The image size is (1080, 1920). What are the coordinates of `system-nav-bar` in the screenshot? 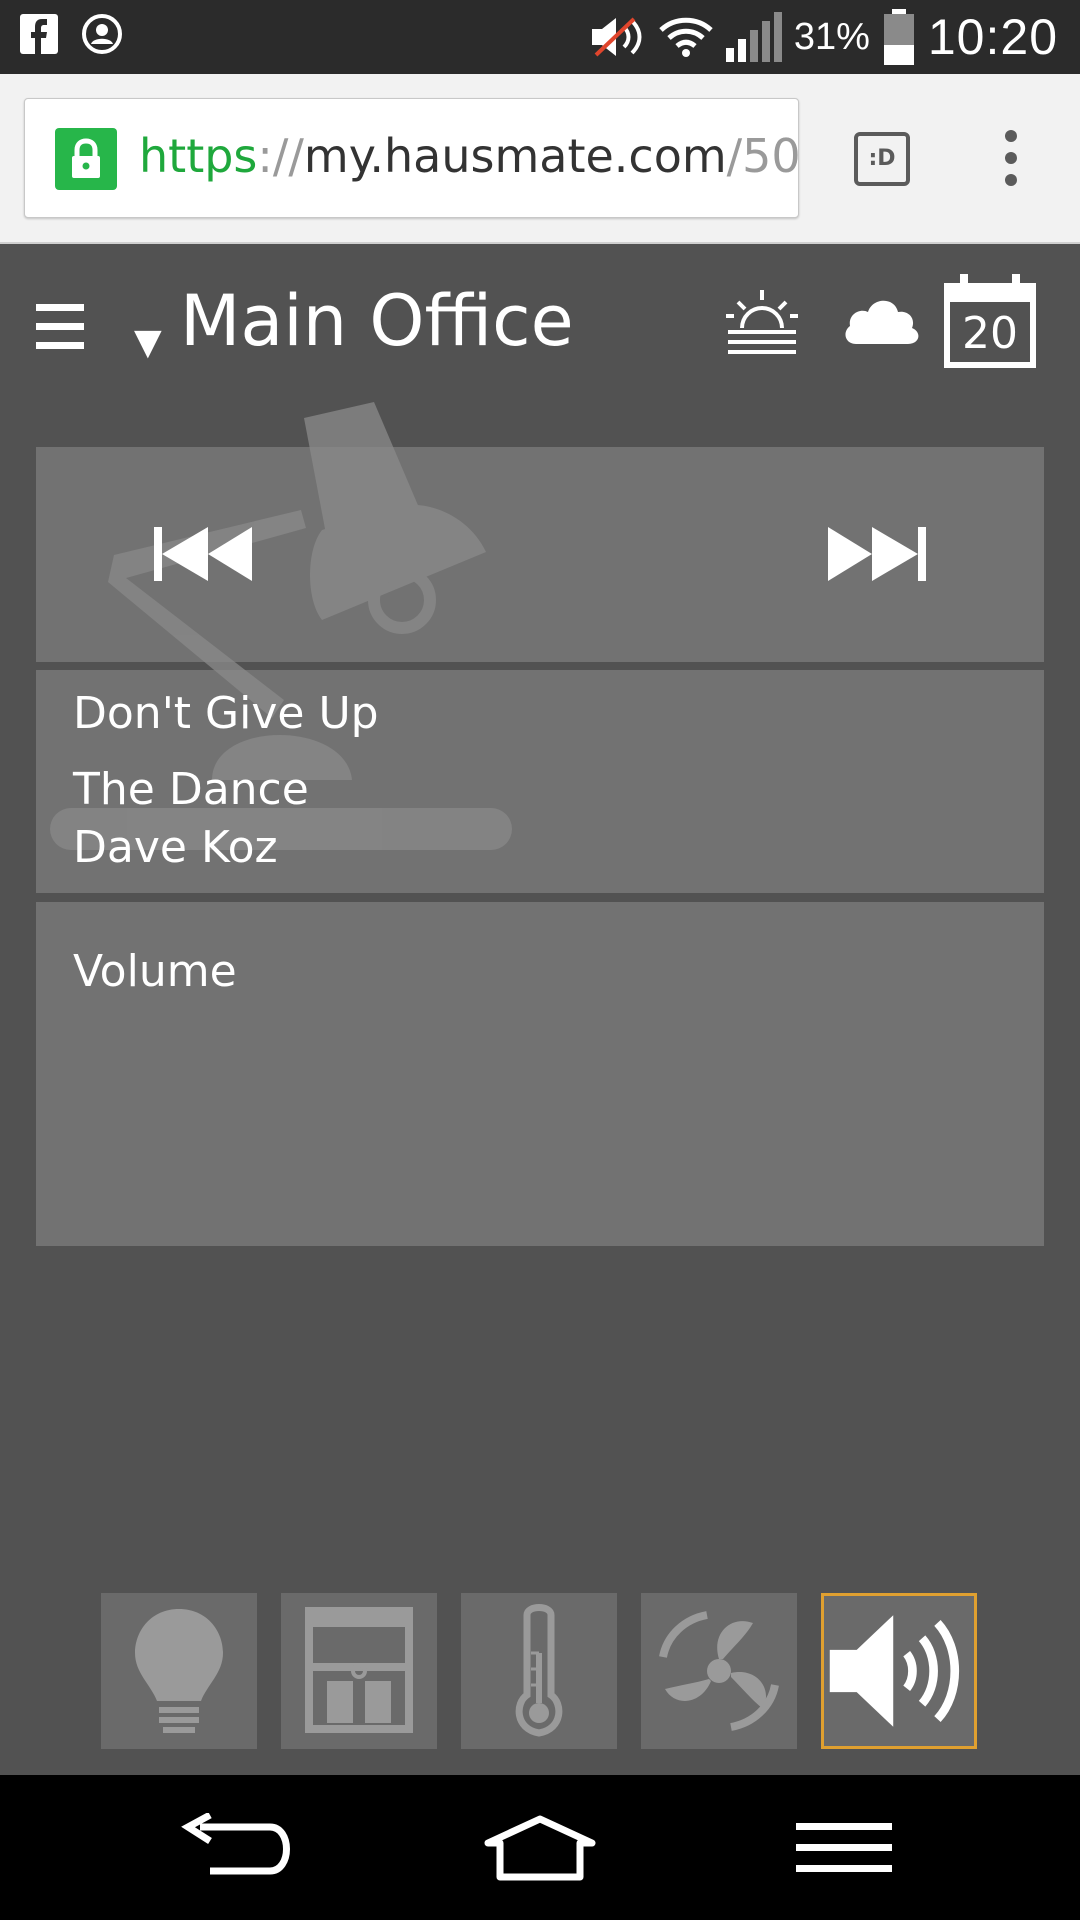 It's located at (540, 1847).